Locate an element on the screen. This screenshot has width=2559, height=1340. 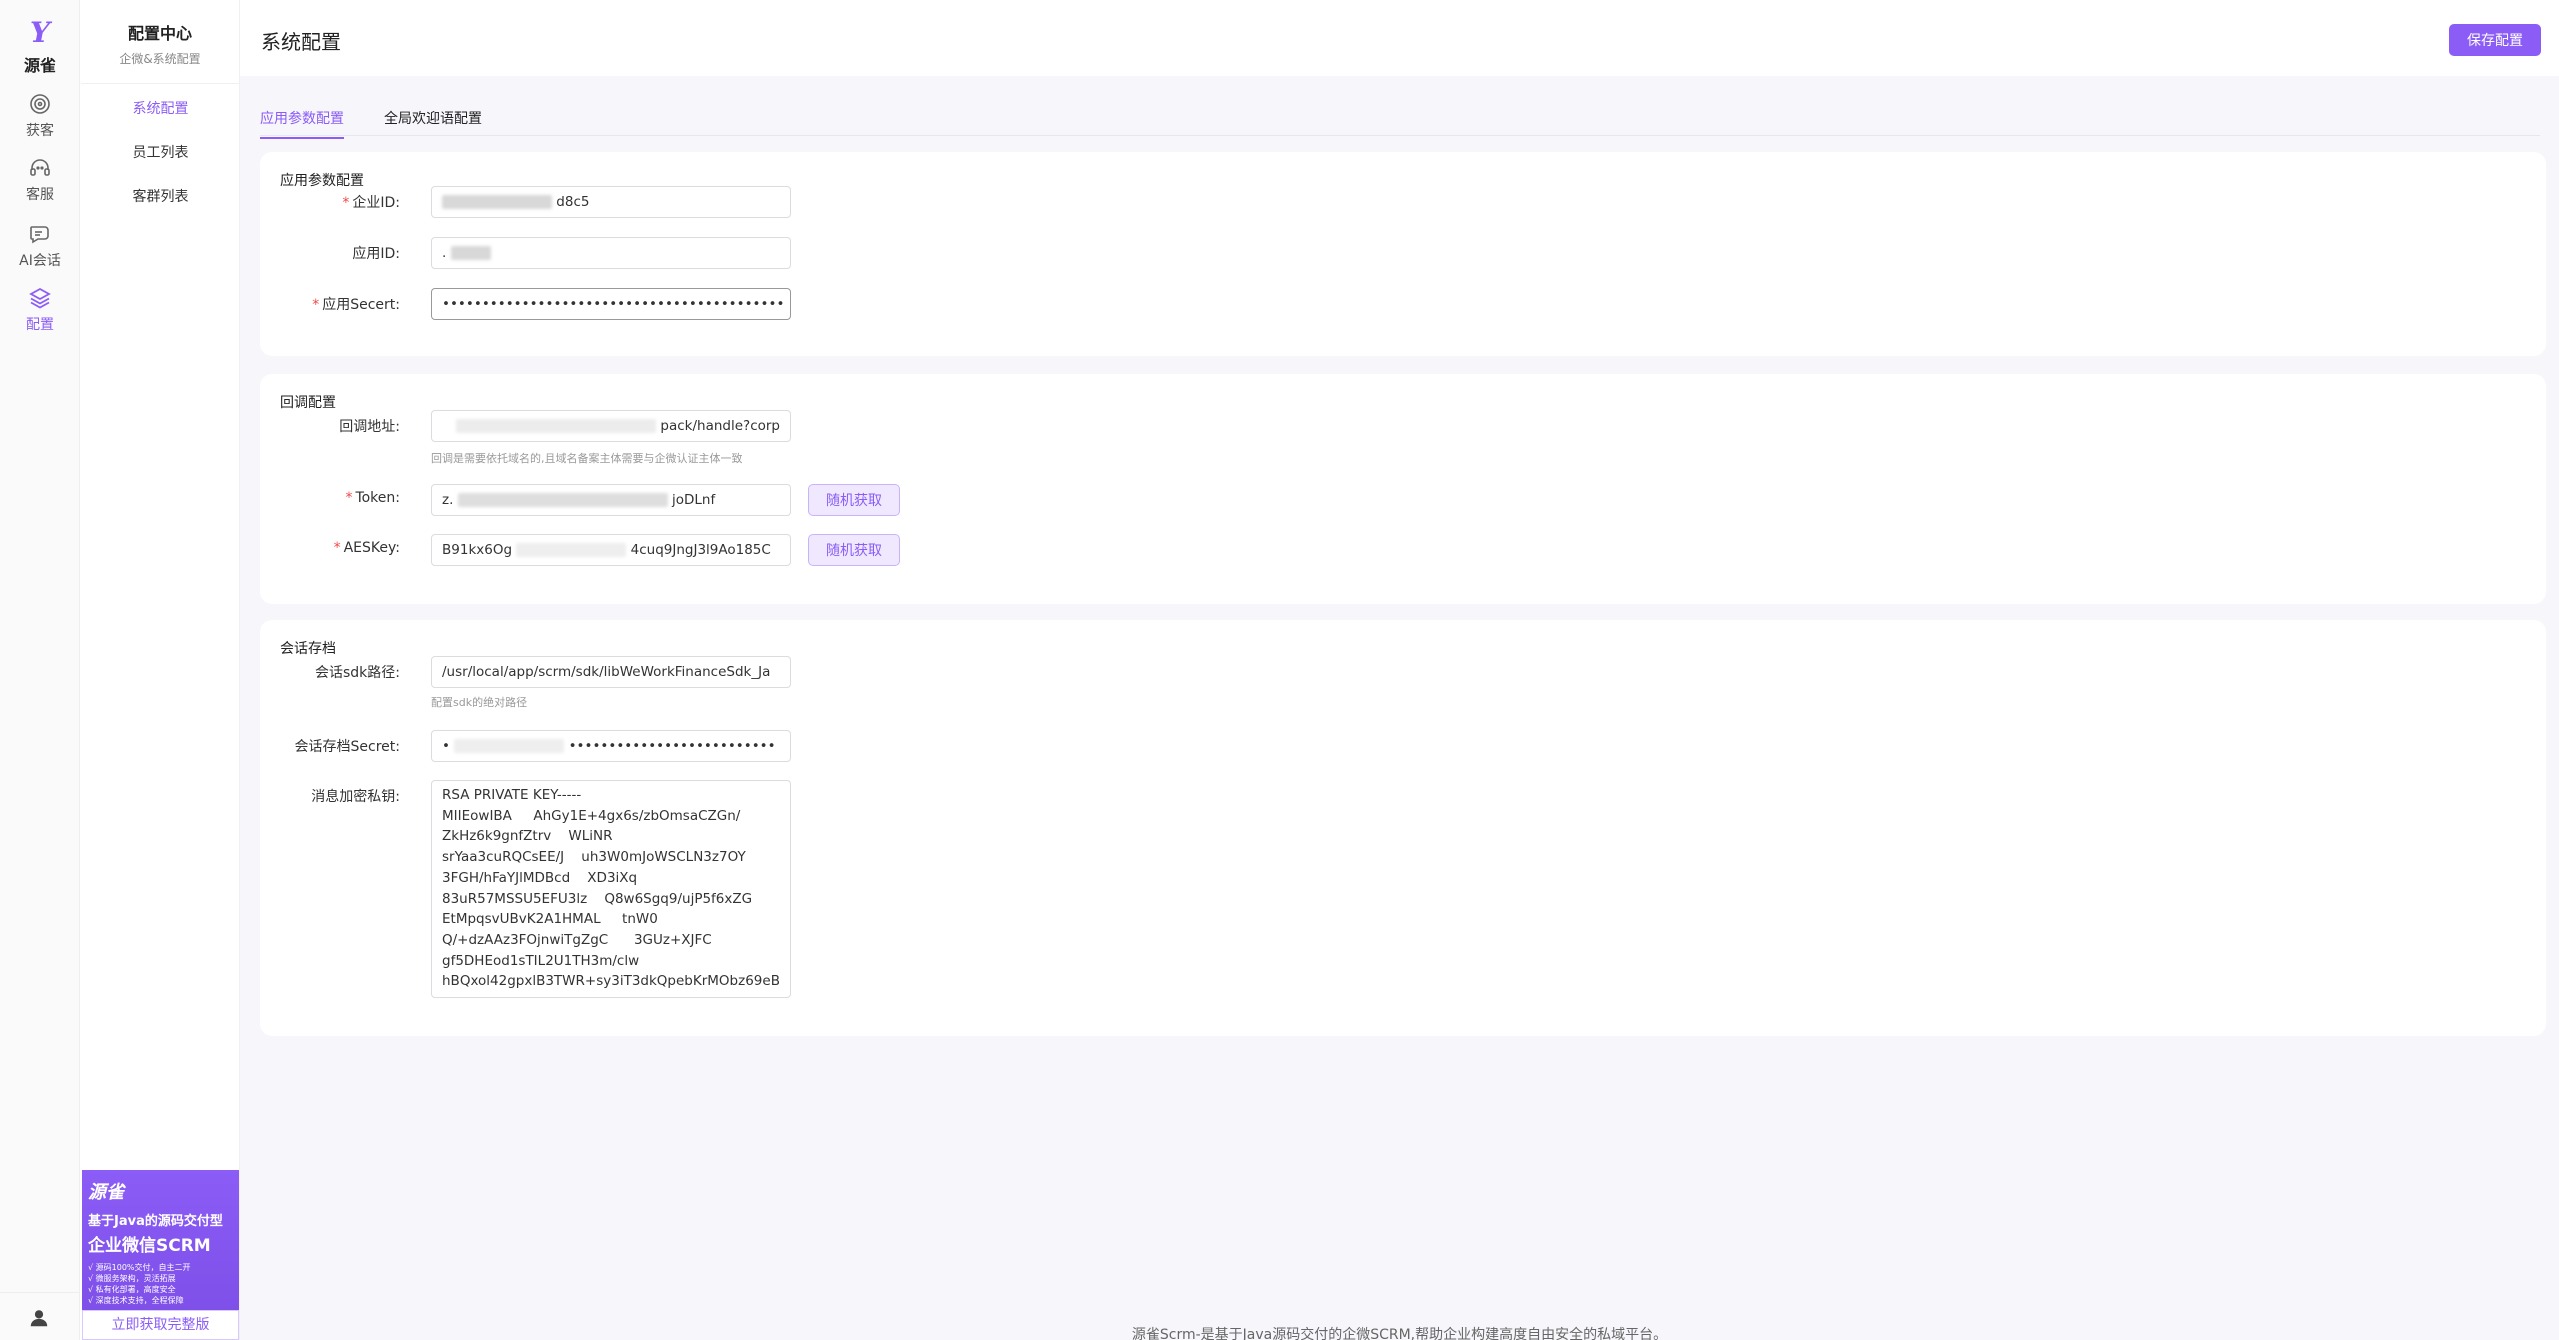
archive-secret-prefix: • is located at coordinates (446, 746).